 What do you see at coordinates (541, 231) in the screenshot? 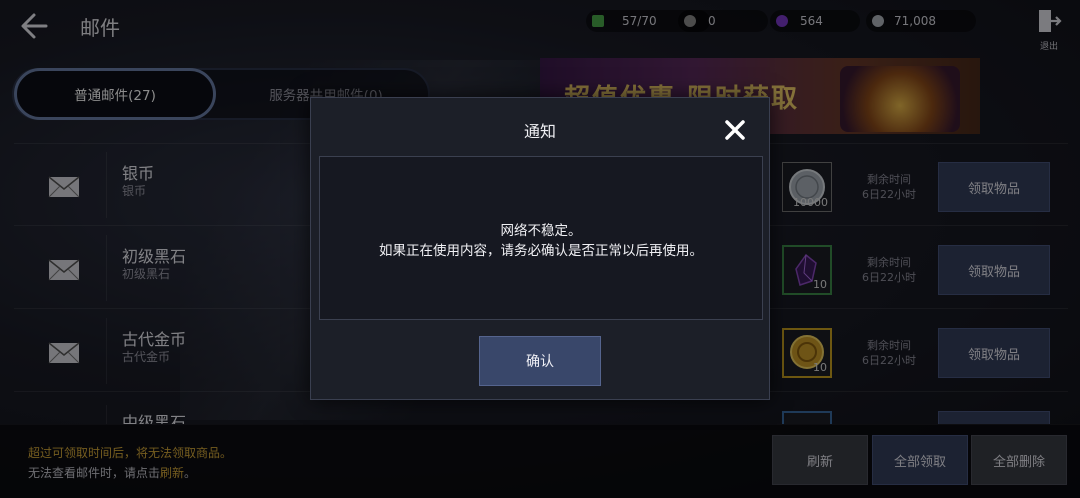
I see `dialog-message-line1: 网络不稳定。` at bounding box center [541, 231].